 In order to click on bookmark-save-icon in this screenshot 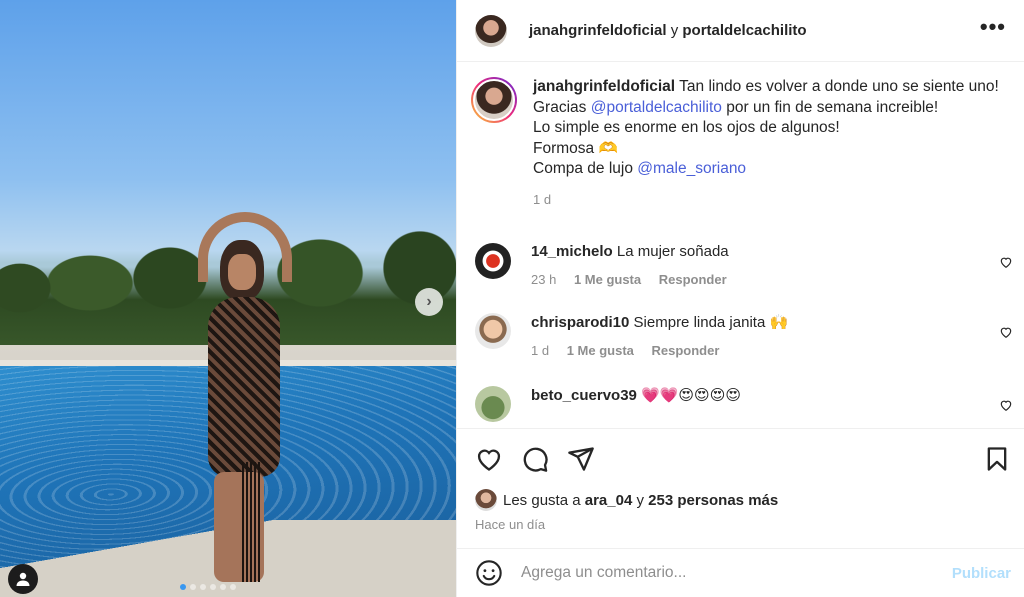, I will do `click(997, 459)`.